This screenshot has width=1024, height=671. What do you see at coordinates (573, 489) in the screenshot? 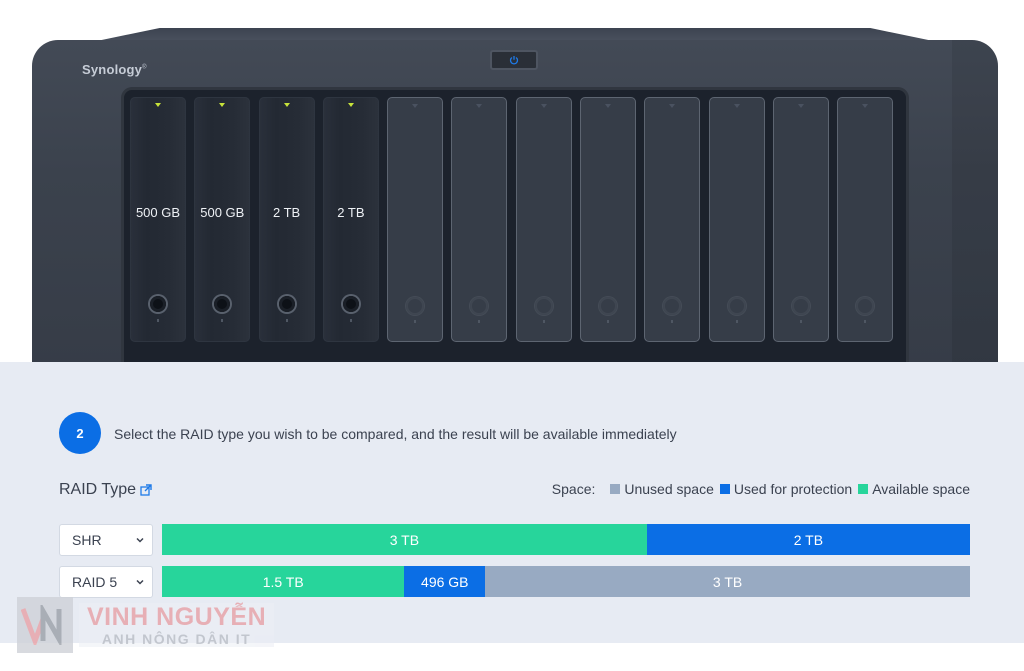
I see `legend-label: Space:` at bounding box center [573, 489].